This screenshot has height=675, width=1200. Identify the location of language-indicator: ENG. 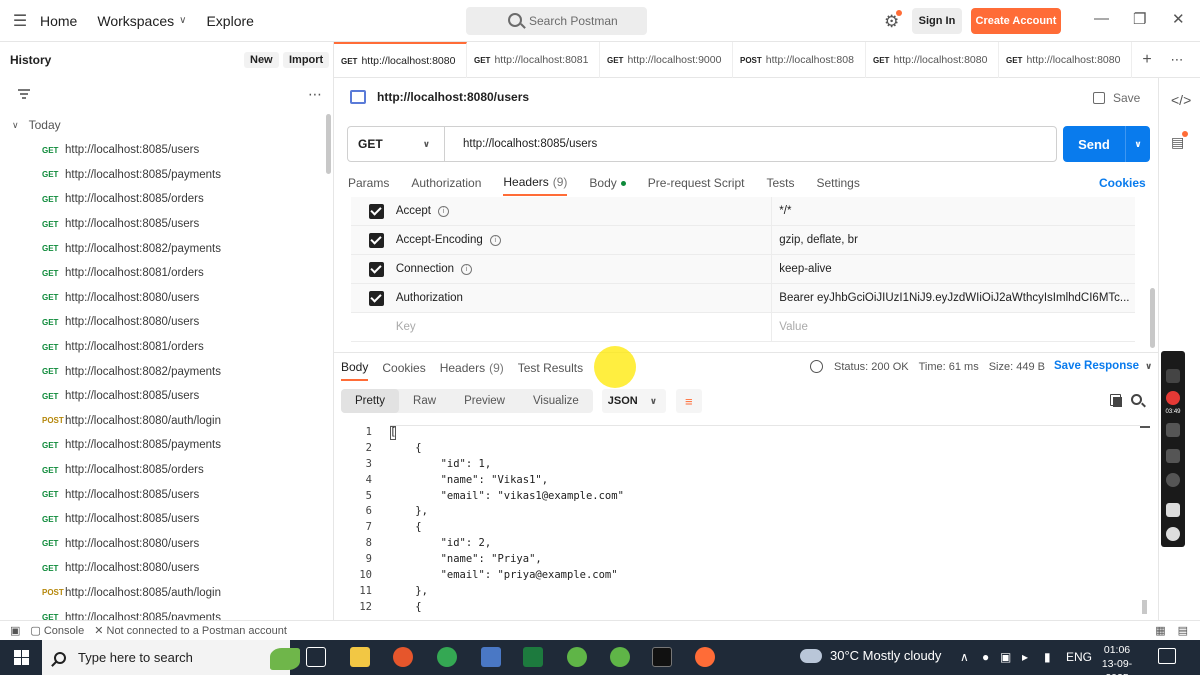
(1079, 657).